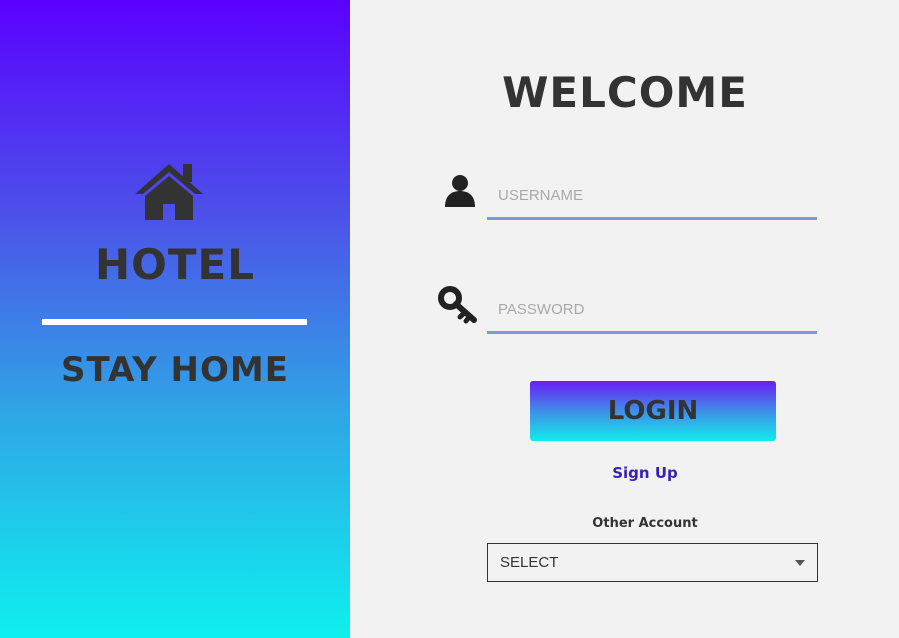 This screenshot has height=638, width=899. Describe the element at coordinates (174, 322) in the screenshot. I see `brand-divider` at that location.